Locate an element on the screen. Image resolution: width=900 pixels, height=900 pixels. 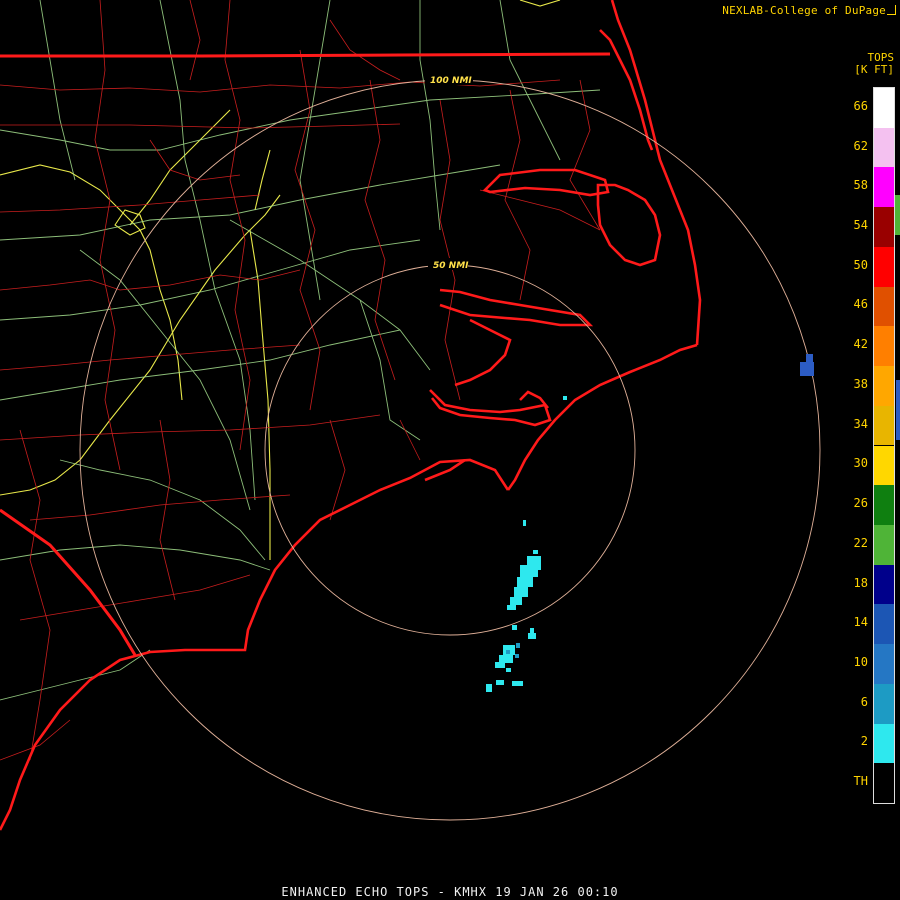
legend-label: 46 is located at coordinates (860, 304).